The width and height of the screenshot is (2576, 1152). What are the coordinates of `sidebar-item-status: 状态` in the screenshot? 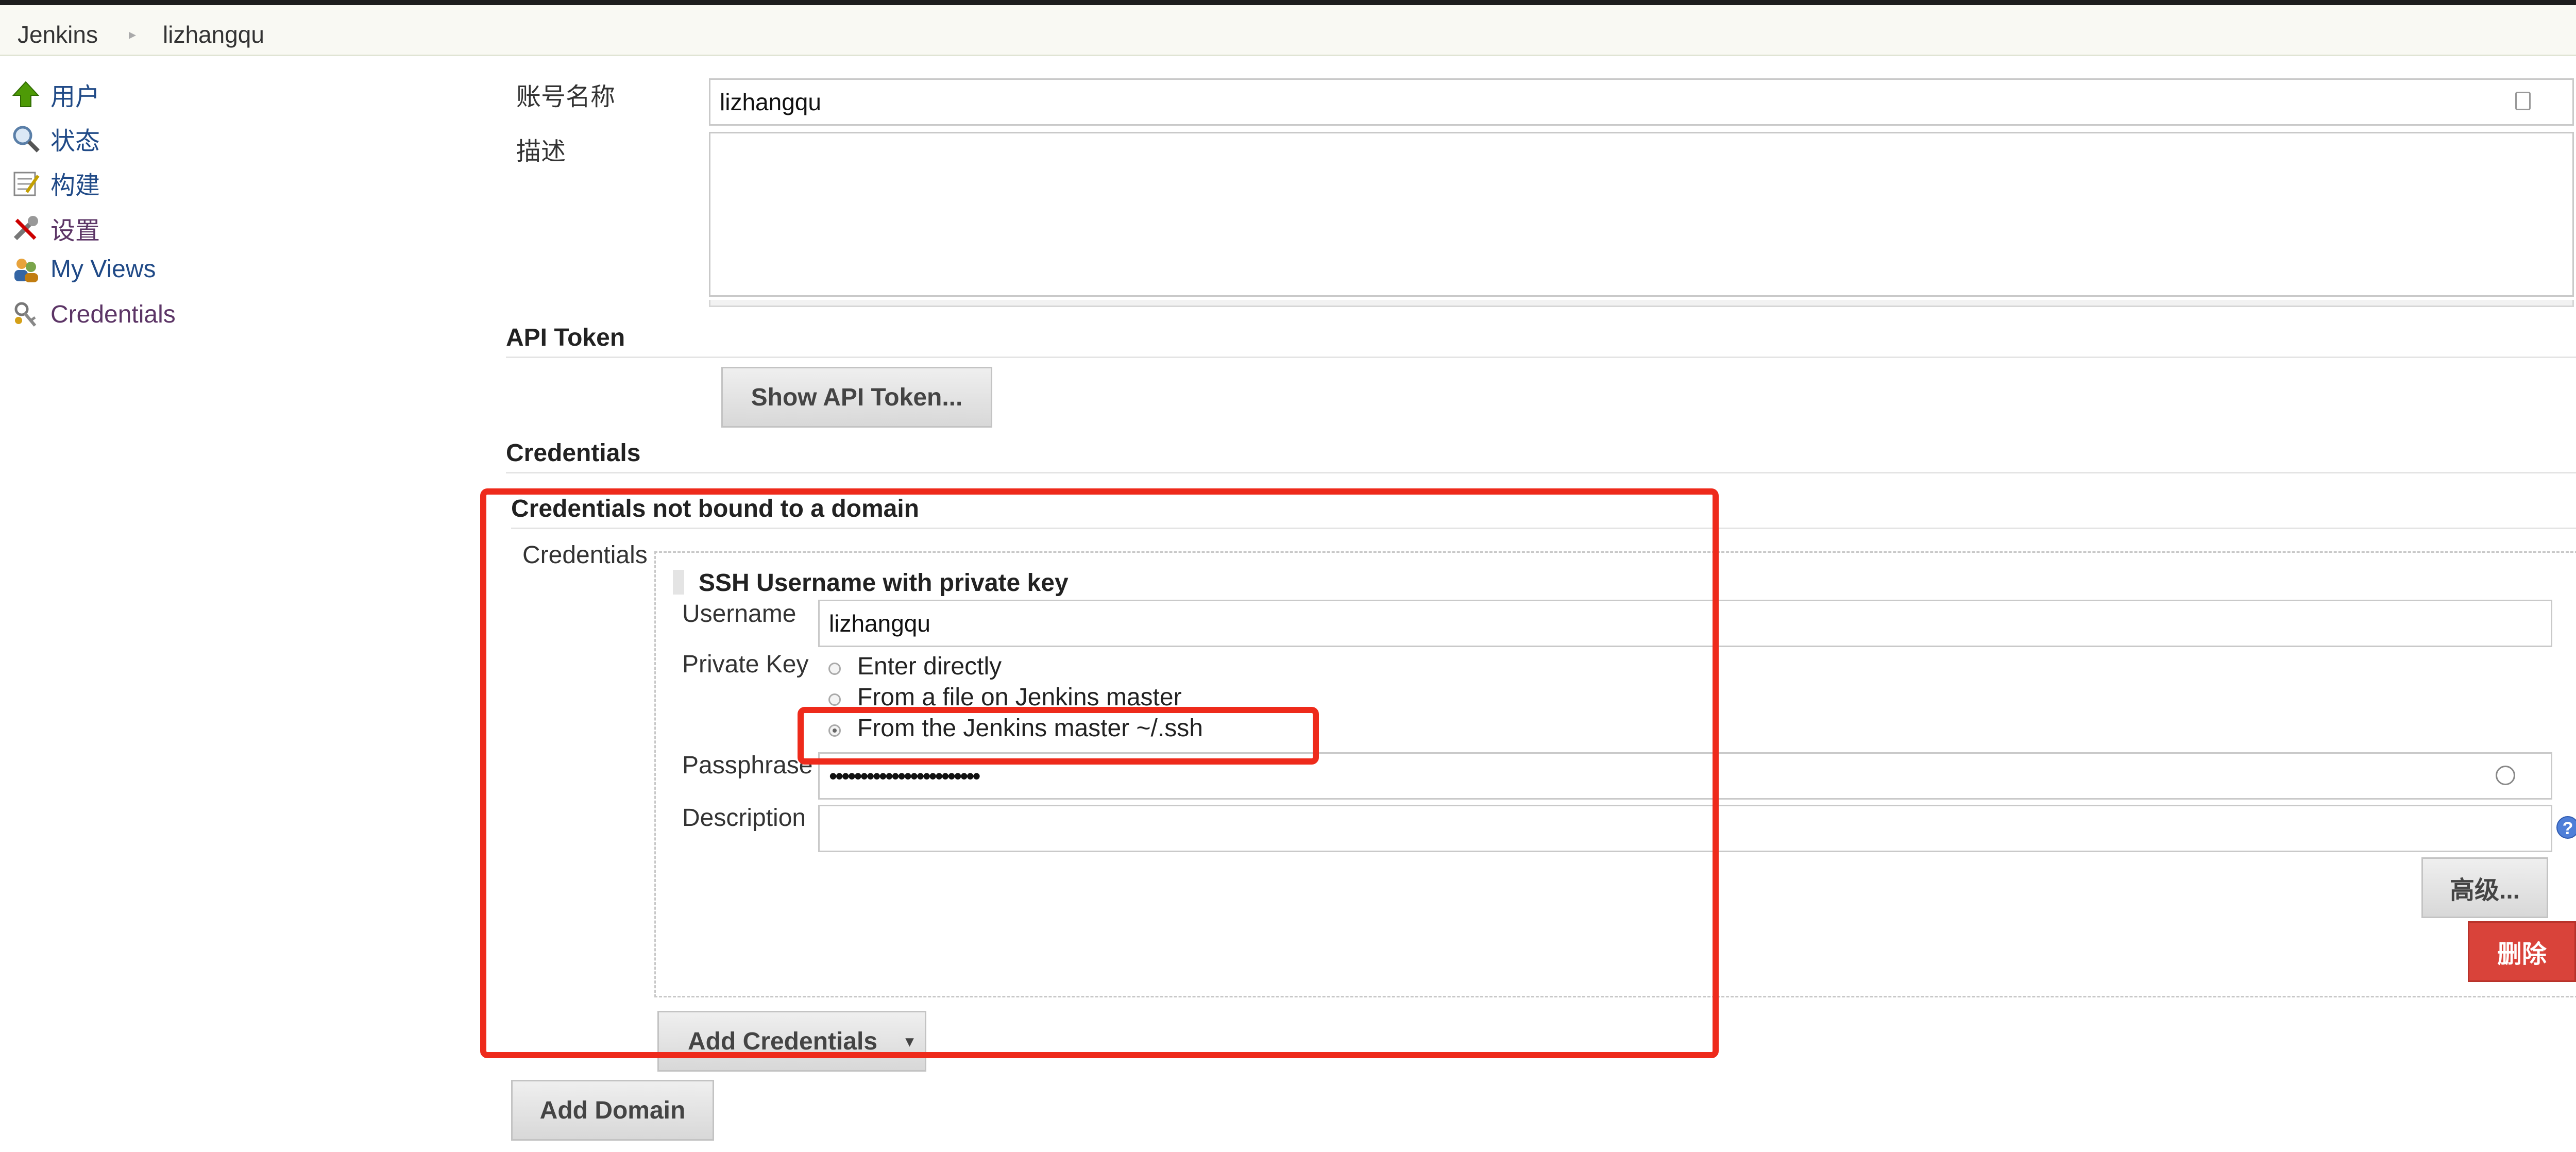 It's located at (55, 138).